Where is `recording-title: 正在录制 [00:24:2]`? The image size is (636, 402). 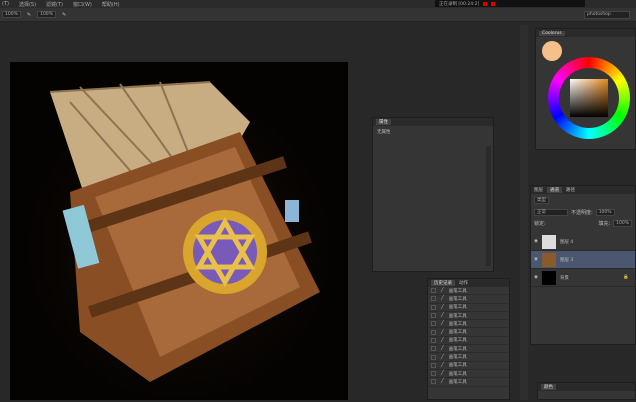 recording-title: 正在录制 [00:24:2] is located at coordinates (459, 4).